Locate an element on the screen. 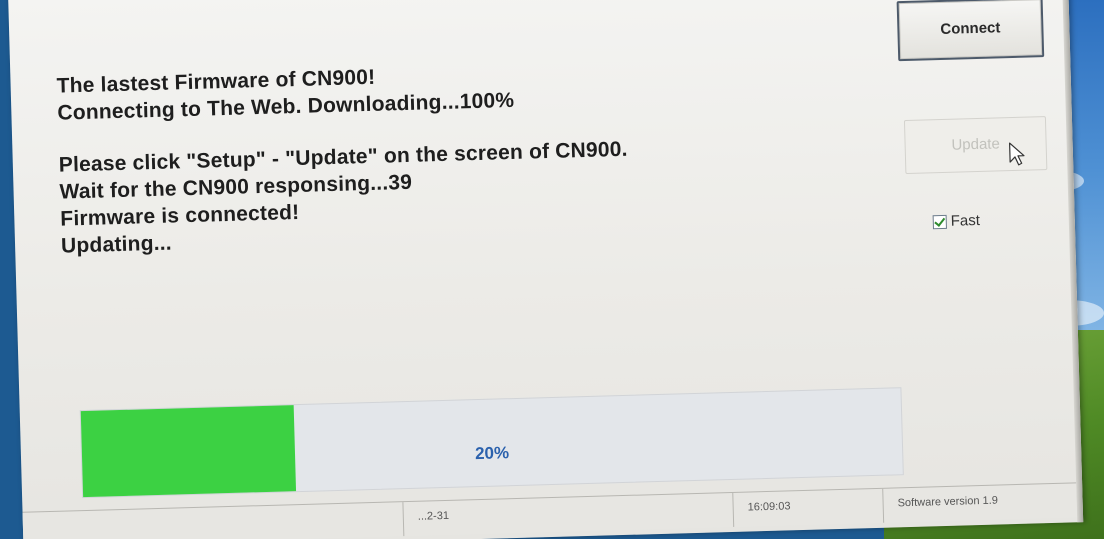  fast-option: Fast is located at coordinates (956, 220).